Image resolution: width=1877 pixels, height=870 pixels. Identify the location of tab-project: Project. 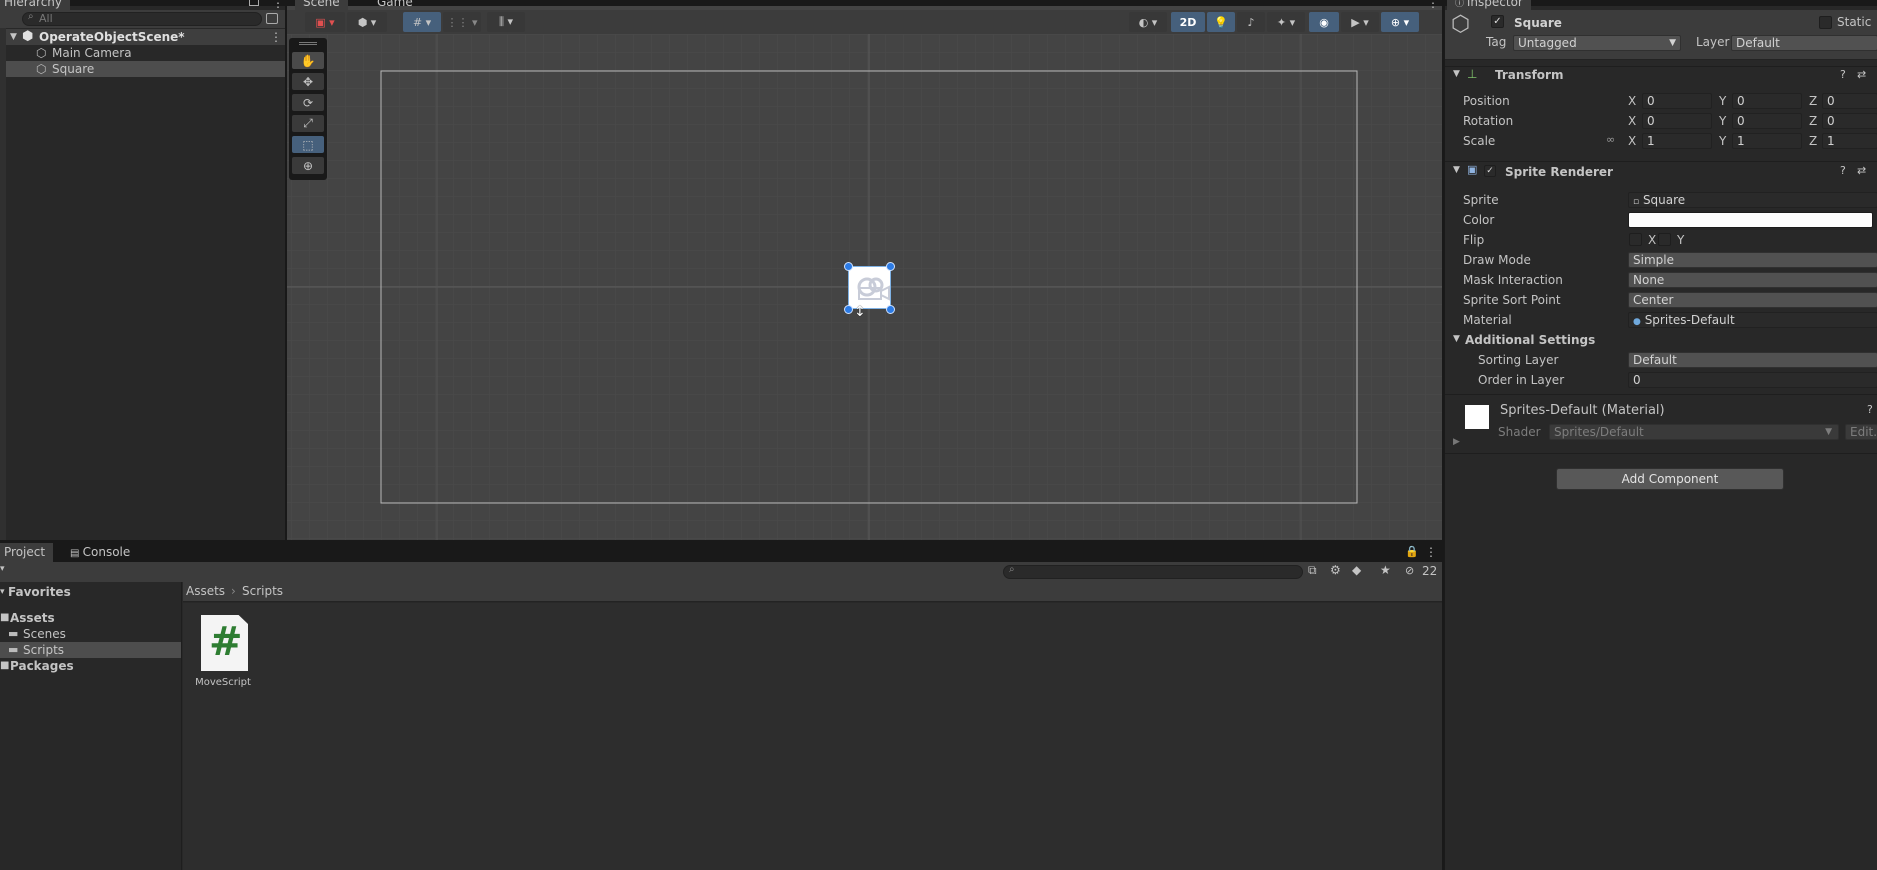
(27, 552).